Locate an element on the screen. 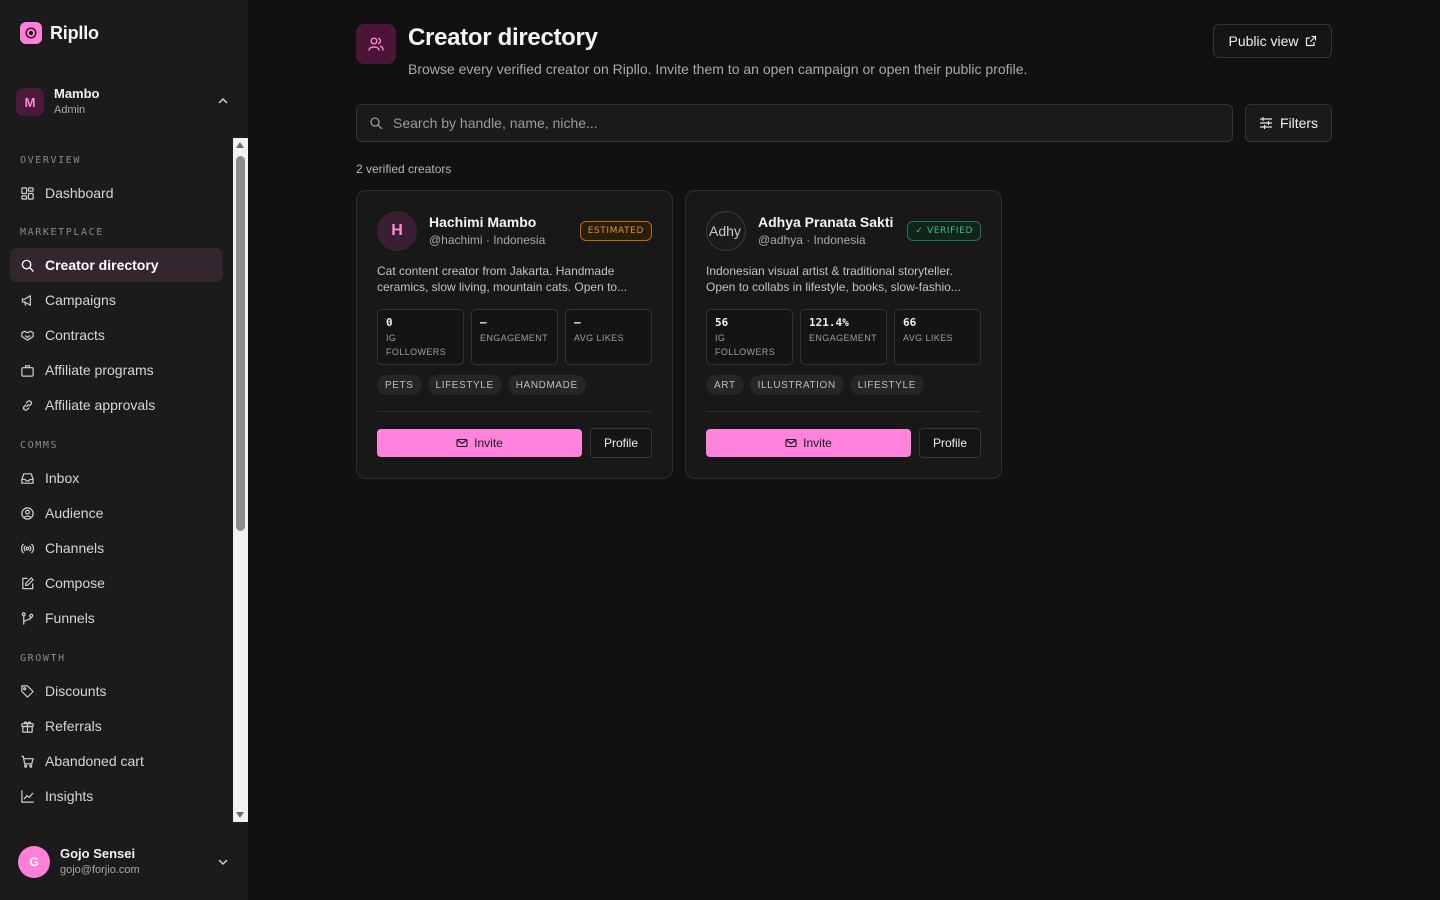 This screenshot has height=900, width=1440. sidebar-item-funnels: Funnels is located at coordinates (116, 618).